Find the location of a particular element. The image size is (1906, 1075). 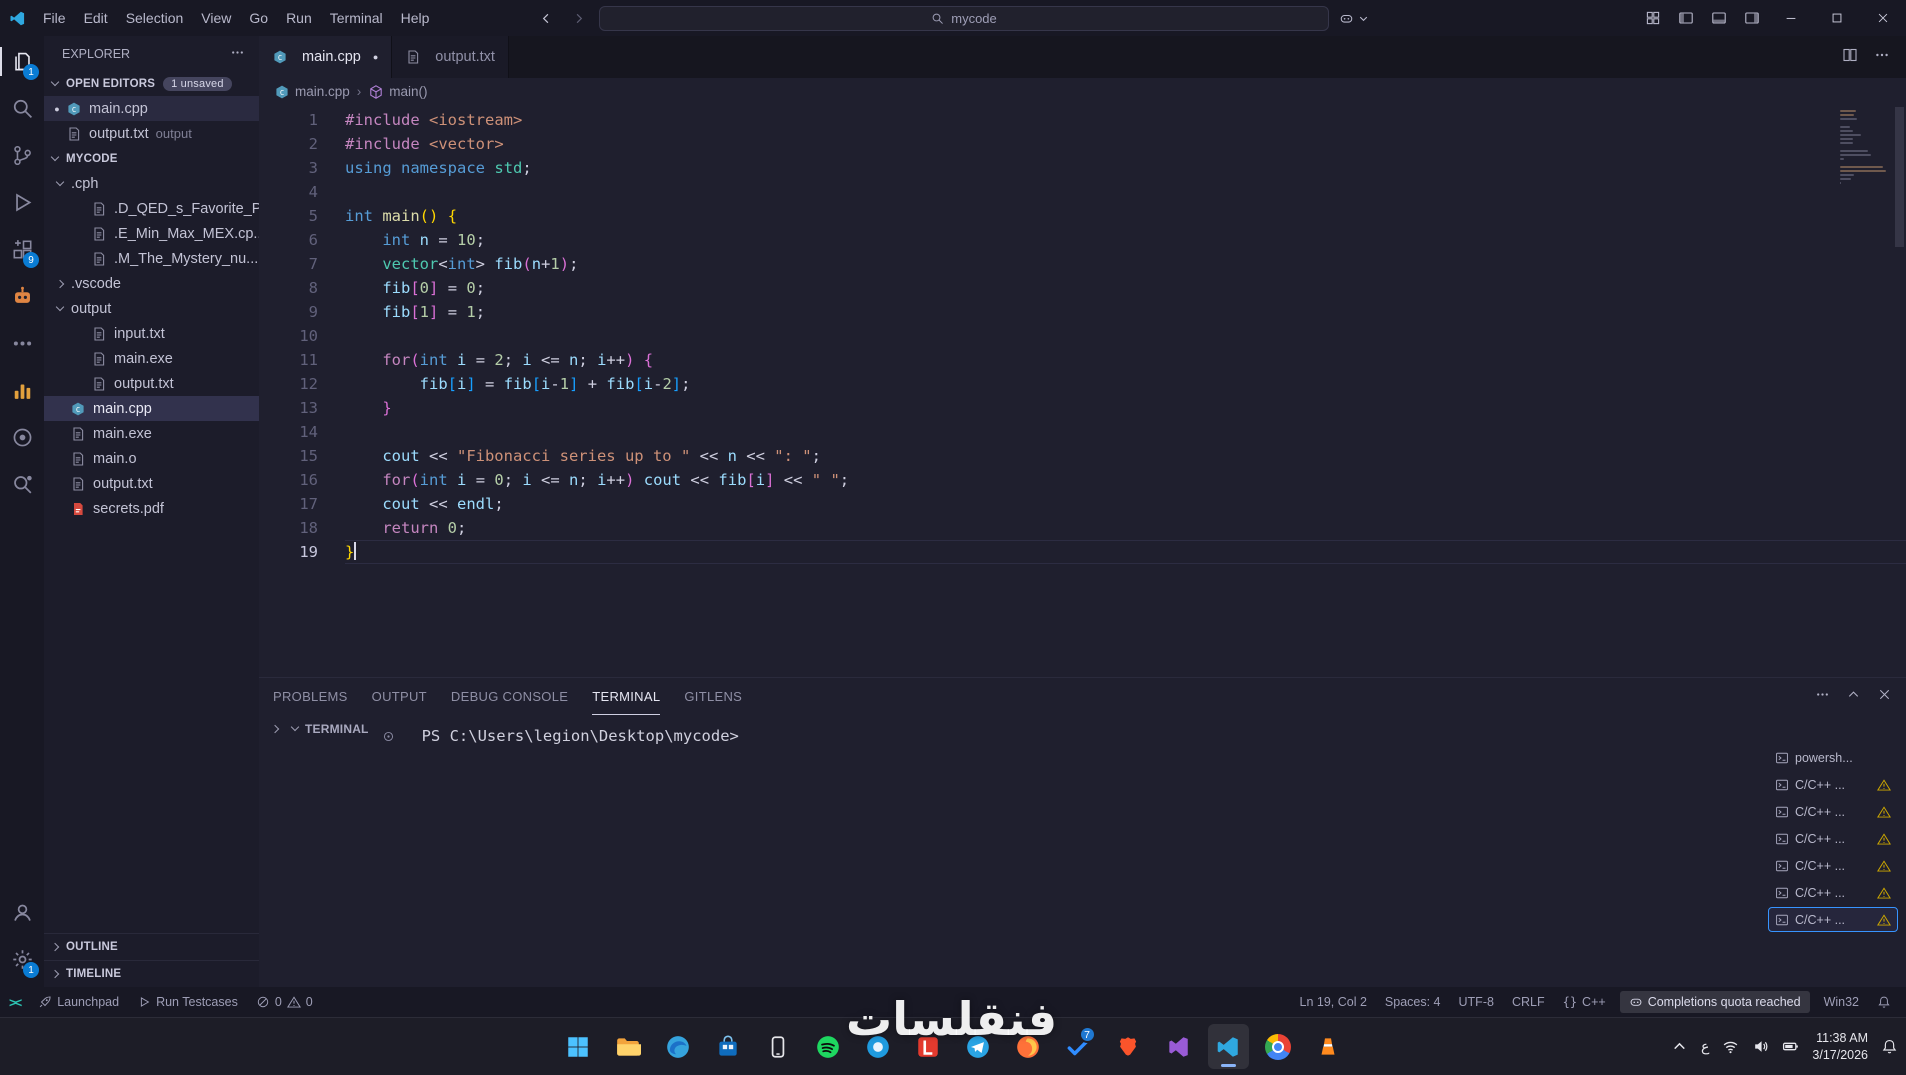

toggle-panel-icon is located at coordinates (1718, 18).